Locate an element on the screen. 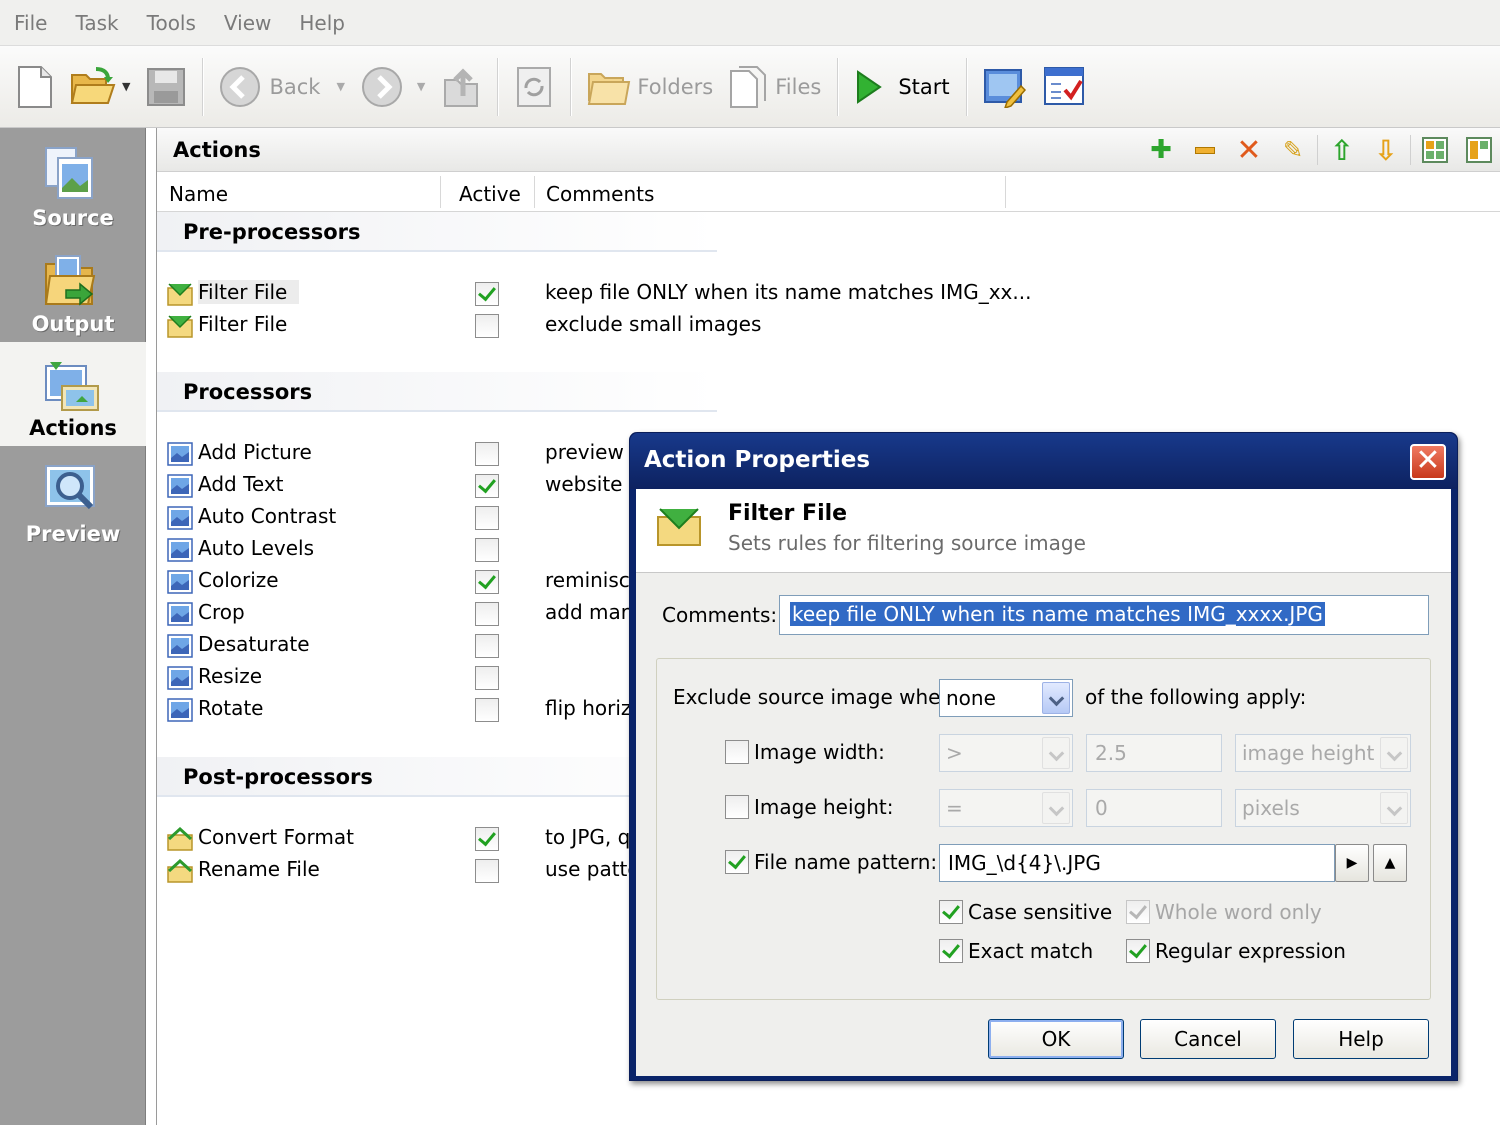  new-document-icon is located at coordinates (35, 86).